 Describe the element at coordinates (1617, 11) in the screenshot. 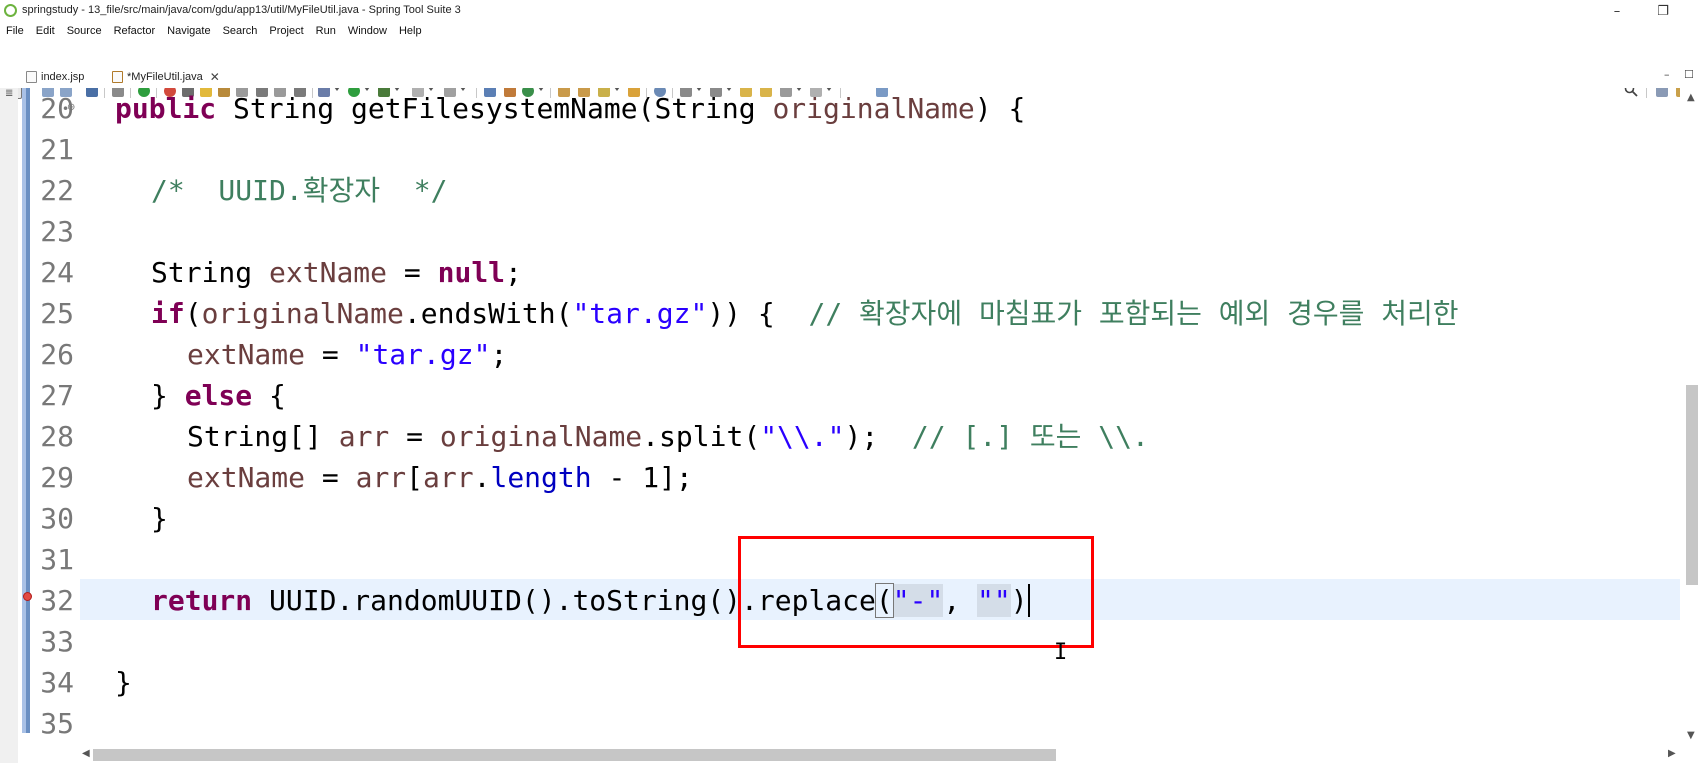

I see `minimize-icon: –` at that location.